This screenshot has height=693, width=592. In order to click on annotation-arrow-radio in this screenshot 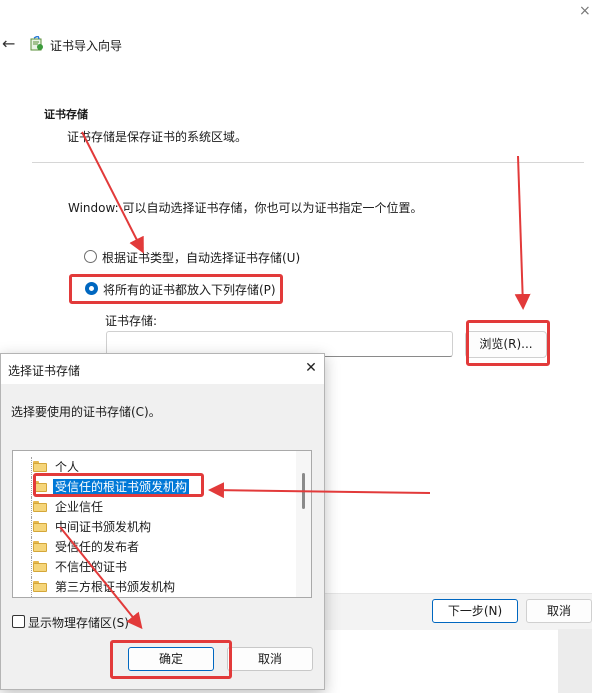, I will do `click(112, 192)`.